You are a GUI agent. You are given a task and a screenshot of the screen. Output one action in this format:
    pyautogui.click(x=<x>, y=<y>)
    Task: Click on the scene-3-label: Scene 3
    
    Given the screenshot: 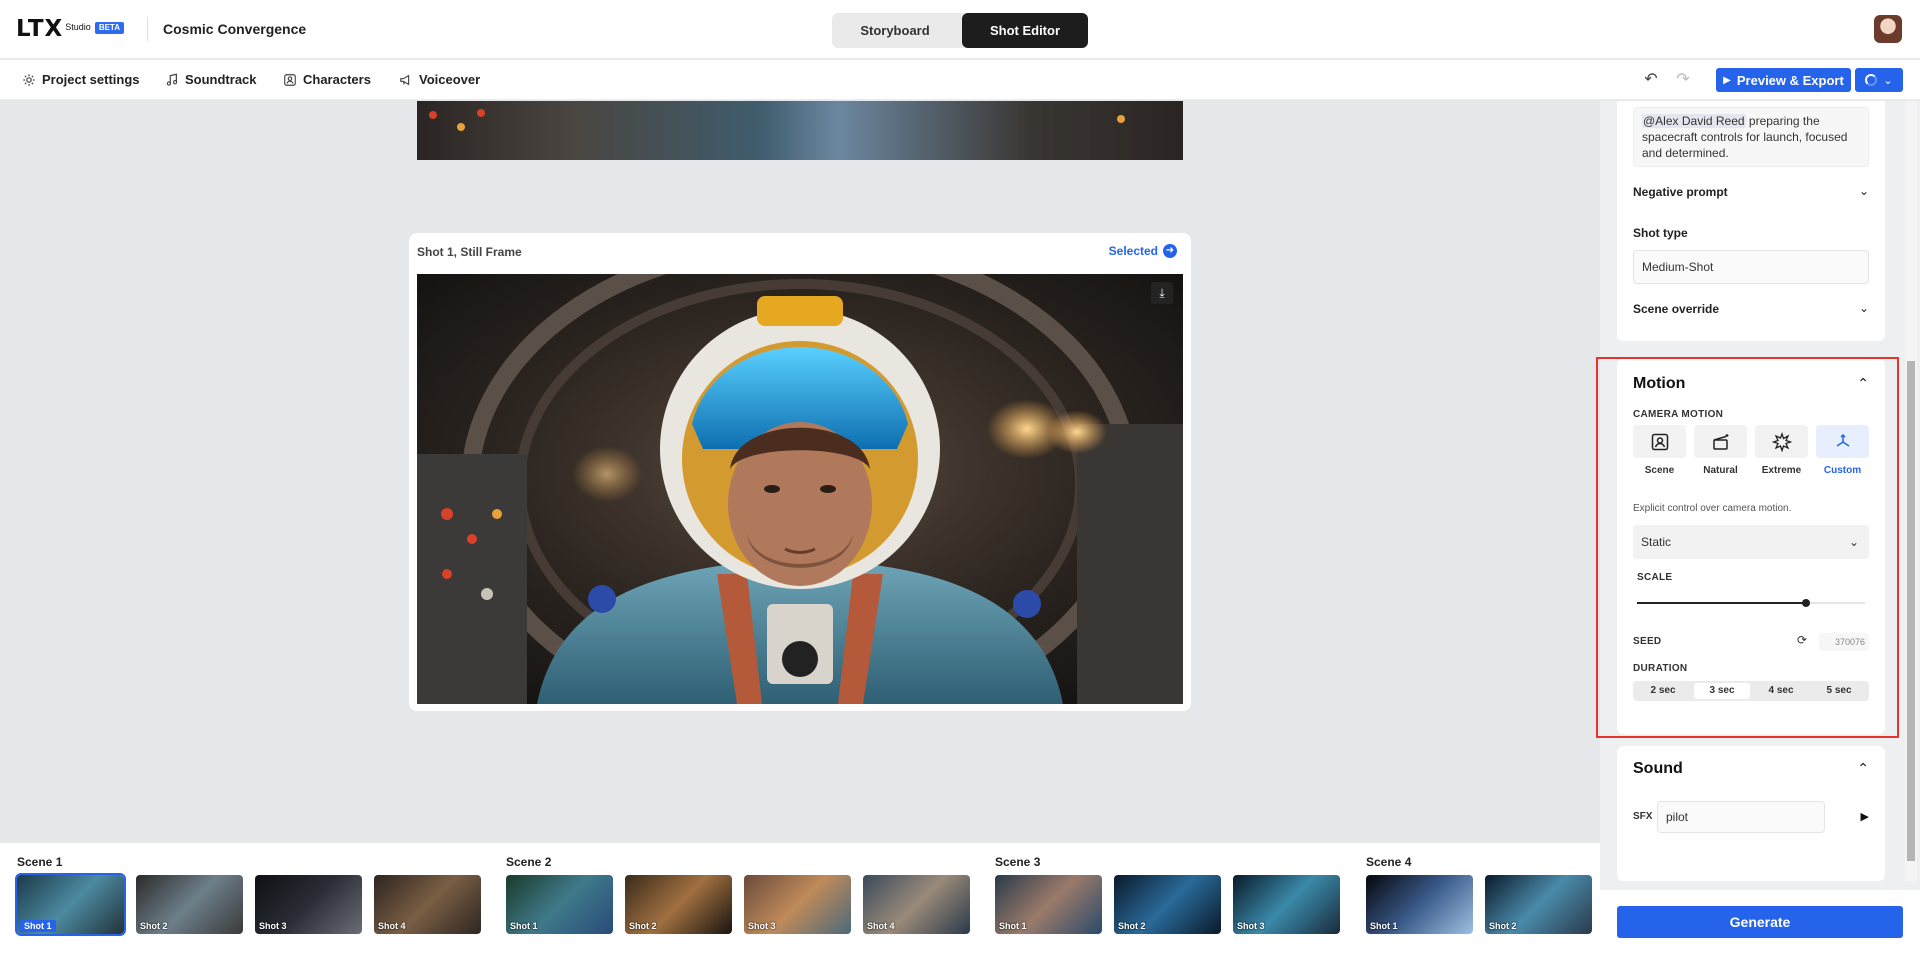 What is the action you would take?
    pyautogui.click(x=1018, y=862)
    